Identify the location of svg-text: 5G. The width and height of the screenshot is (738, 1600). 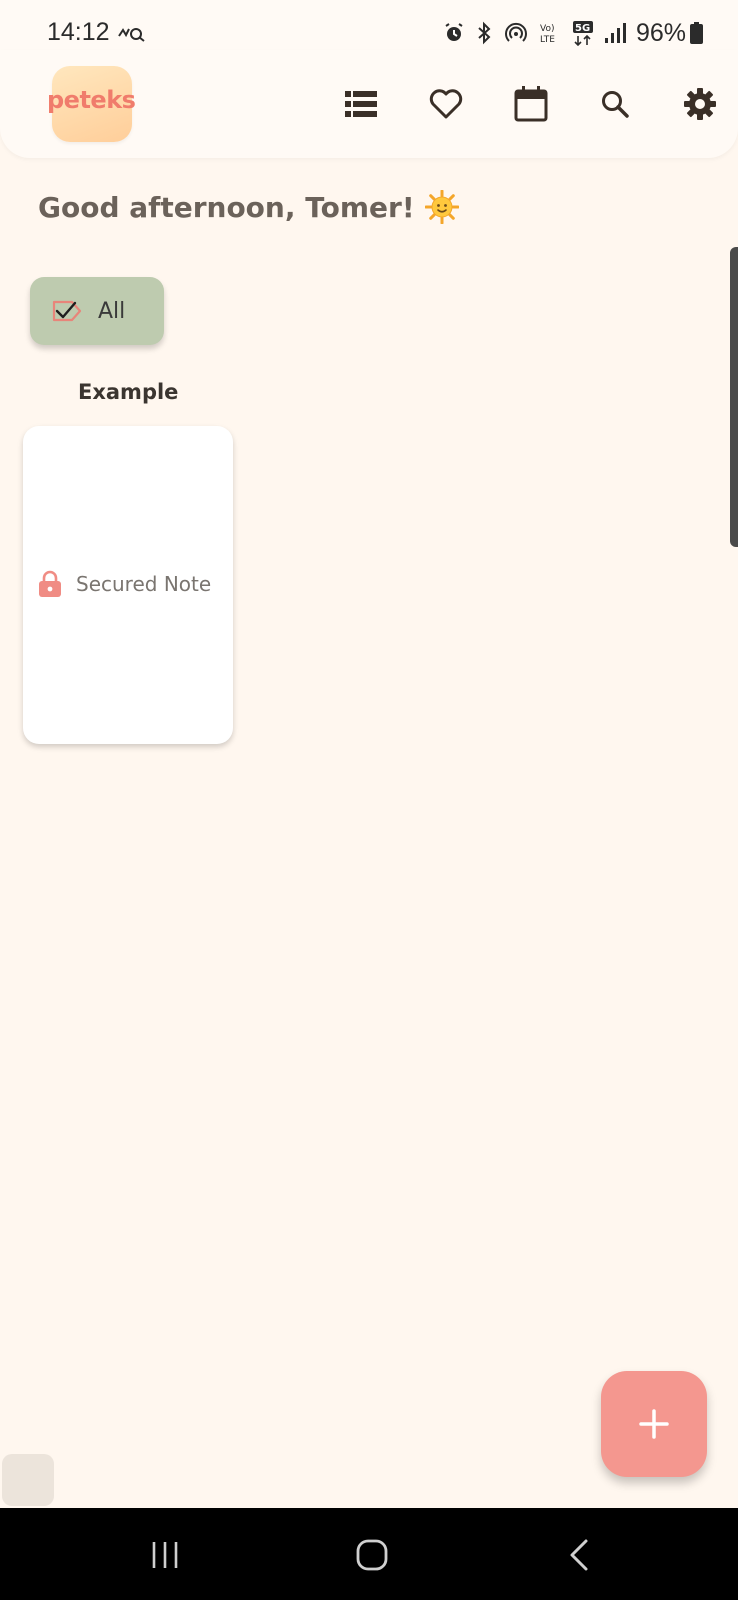
(582, 28).